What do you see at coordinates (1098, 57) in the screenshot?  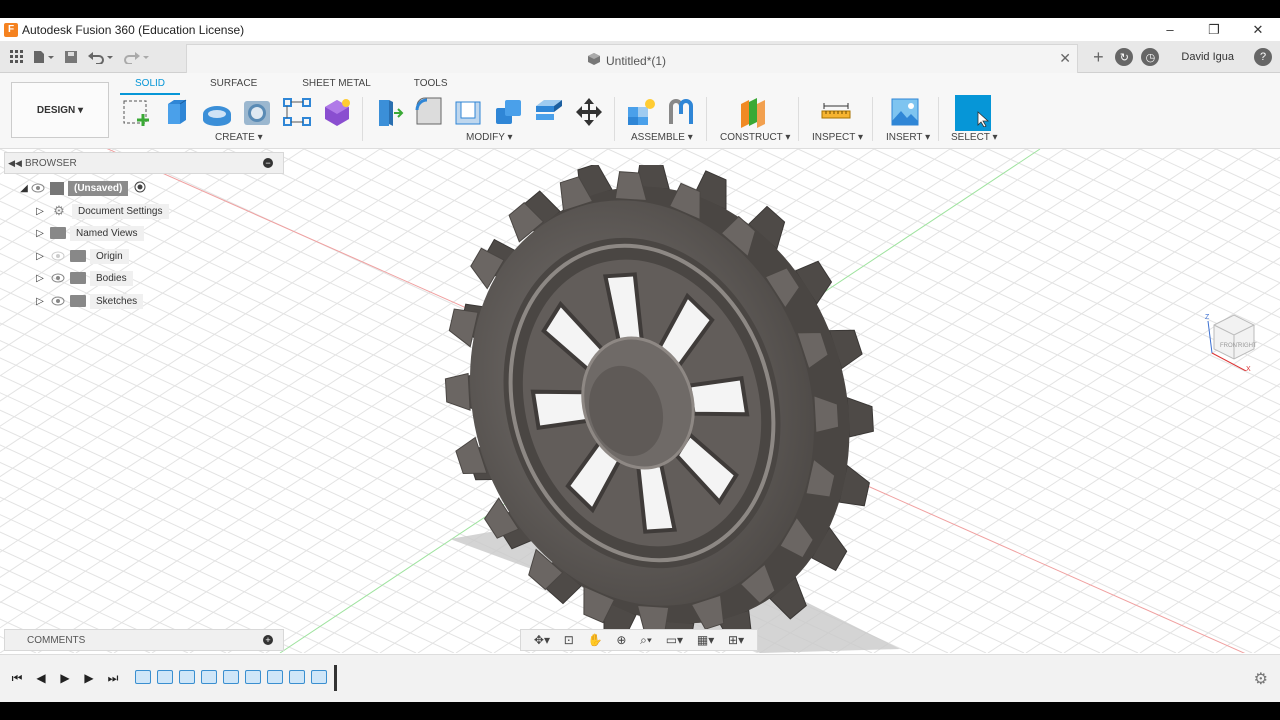 I see `new-tab-icon: +` at bounding box center [1098, 57].